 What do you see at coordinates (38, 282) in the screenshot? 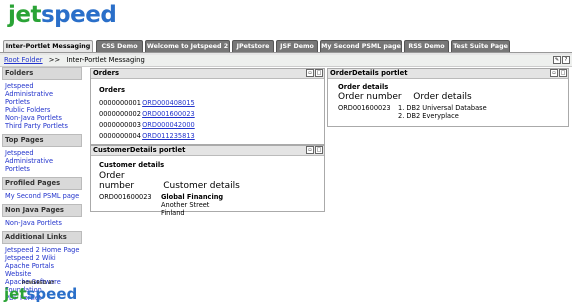
I see `powered-by-caption: POWERED BY` at bounding box center [38, 282].